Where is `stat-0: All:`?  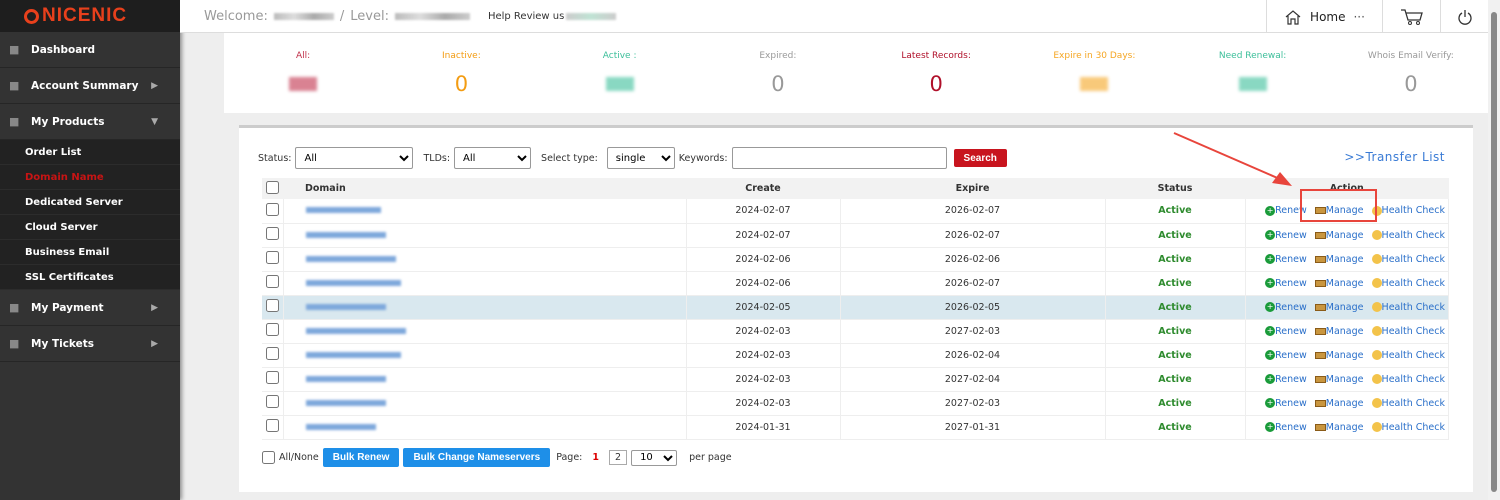
stat-0: All: is located at coordinates (303, 73).